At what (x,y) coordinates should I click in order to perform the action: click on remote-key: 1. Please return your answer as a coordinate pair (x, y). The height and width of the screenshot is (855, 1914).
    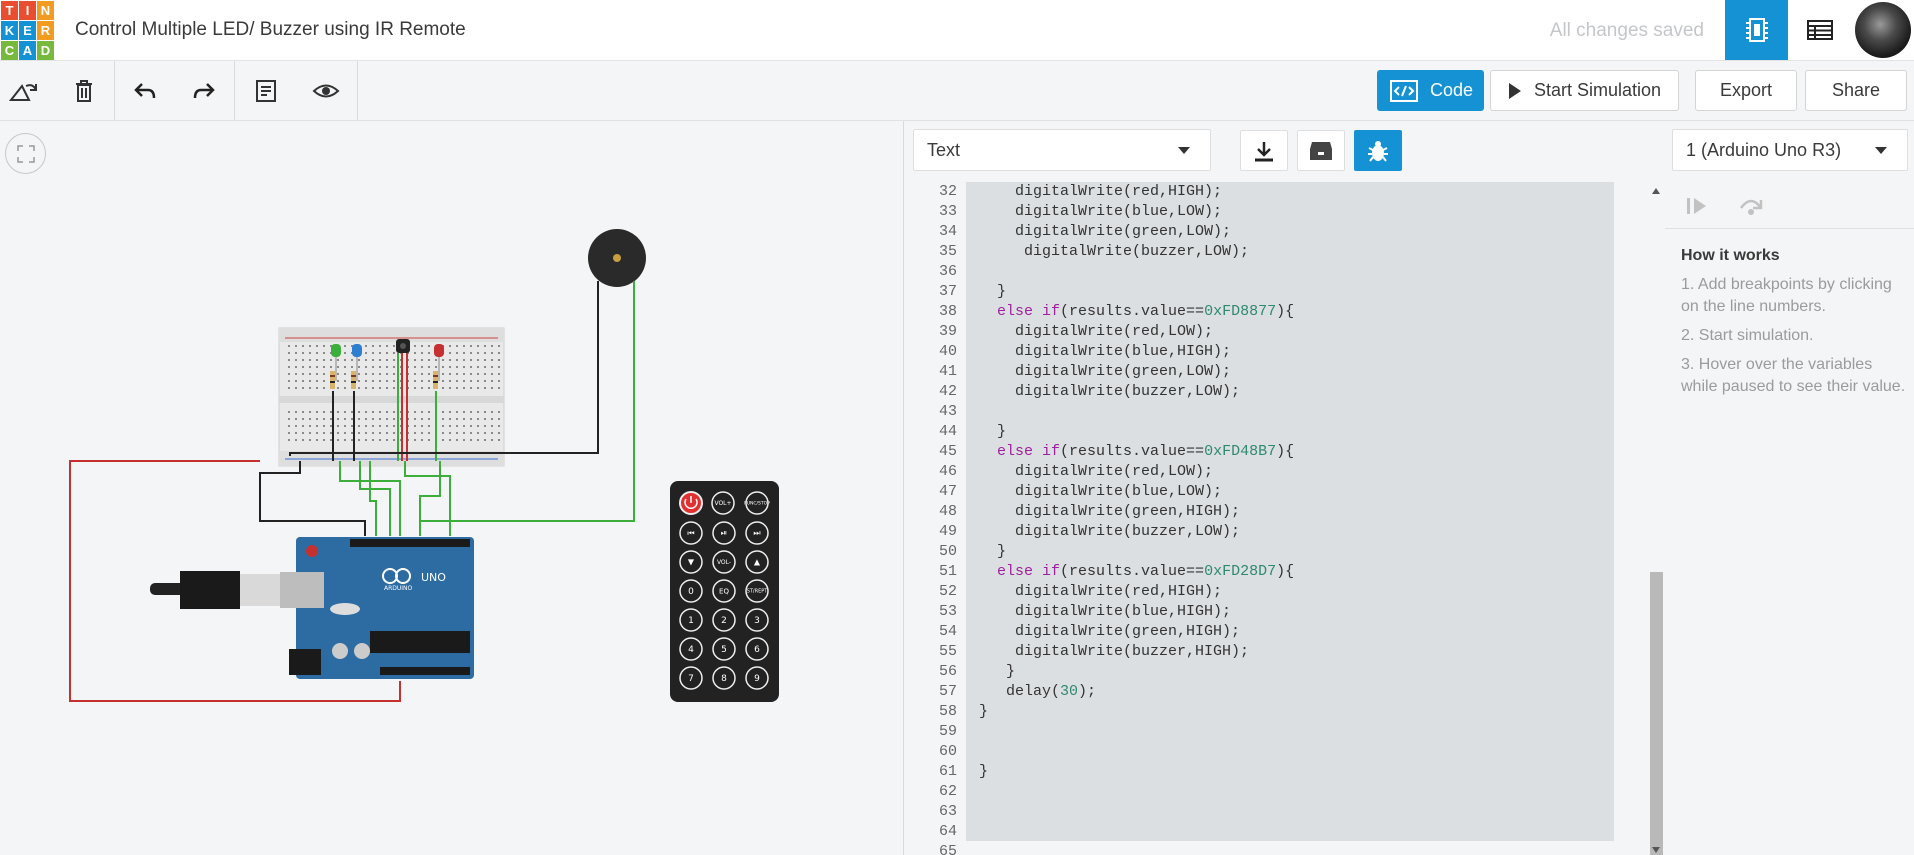
    Looking at the image, I should click on (691, 620).